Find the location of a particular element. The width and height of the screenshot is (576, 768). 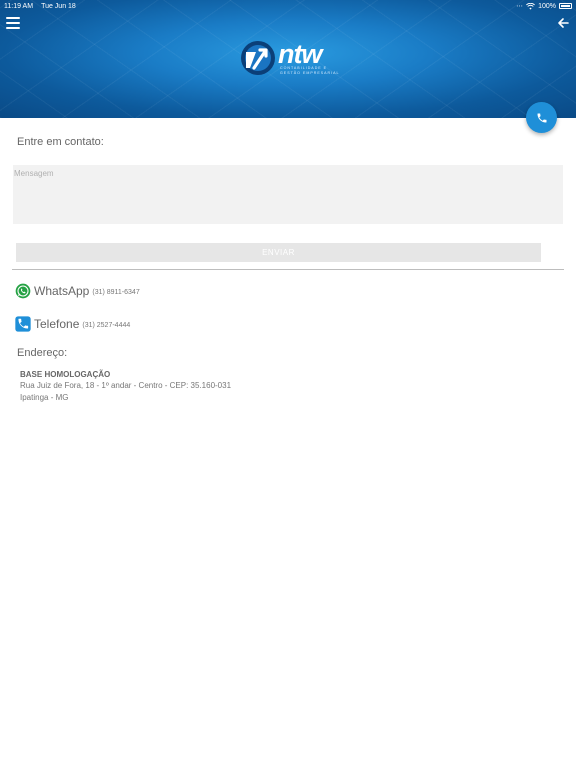

address-line-2: Ipatinga - MG is located at coordinates (44, 397).